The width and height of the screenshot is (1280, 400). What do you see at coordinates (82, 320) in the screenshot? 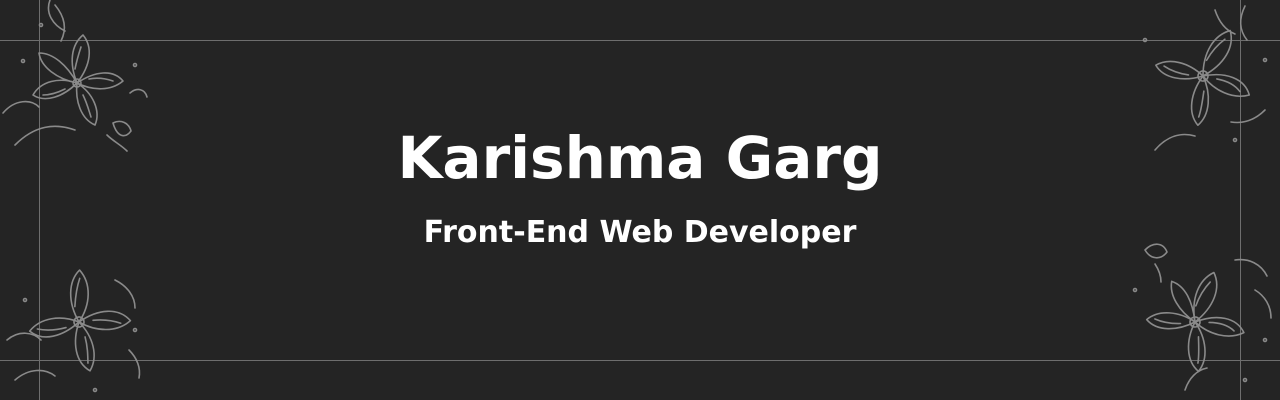
I see `floral-ornament-bottom-left-icon` at bounding box center [82, 320].